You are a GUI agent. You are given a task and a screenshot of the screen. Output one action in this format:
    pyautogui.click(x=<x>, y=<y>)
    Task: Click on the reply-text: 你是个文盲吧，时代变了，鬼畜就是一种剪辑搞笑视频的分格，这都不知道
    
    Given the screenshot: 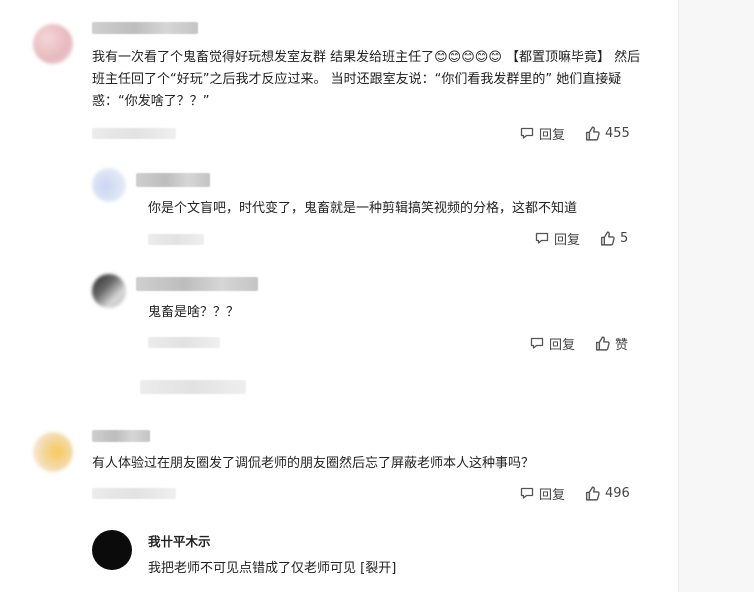 What is the action you would take?
    pyautogui.click(x=363, y=208)
    